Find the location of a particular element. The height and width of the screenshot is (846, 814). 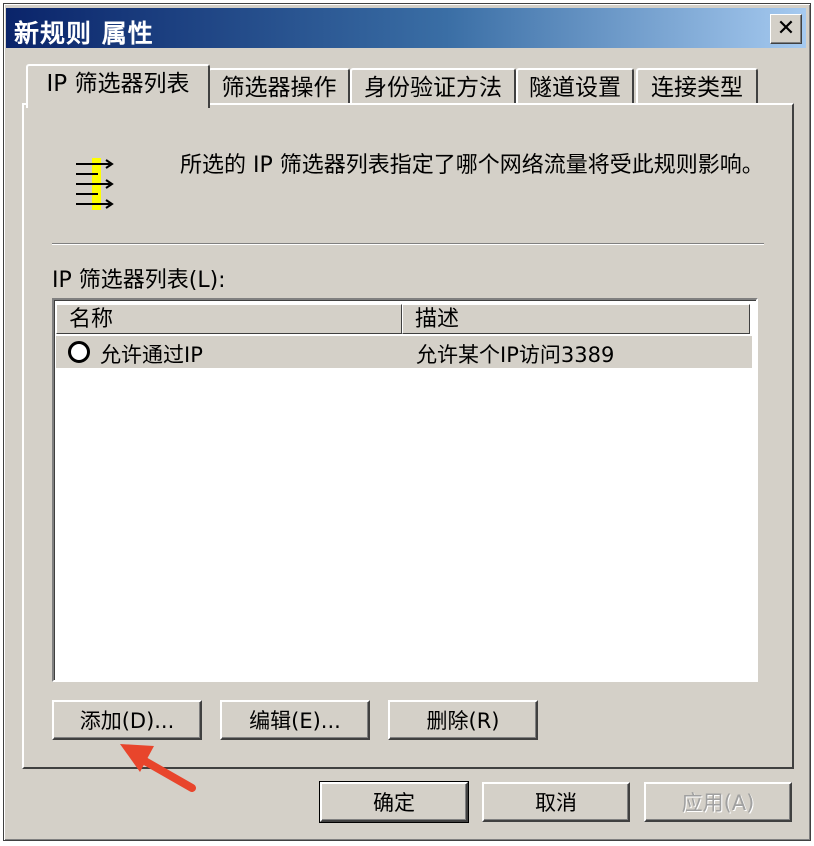

close-button: ✕ is located at coordinates (786, 29).